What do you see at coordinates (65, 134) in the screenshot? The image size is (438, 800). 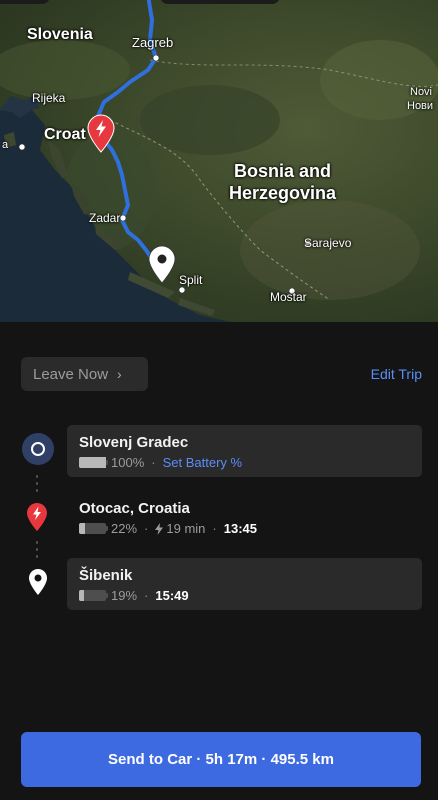 I see `map-label-croatia: Croat` at bounding box center [65, 134].